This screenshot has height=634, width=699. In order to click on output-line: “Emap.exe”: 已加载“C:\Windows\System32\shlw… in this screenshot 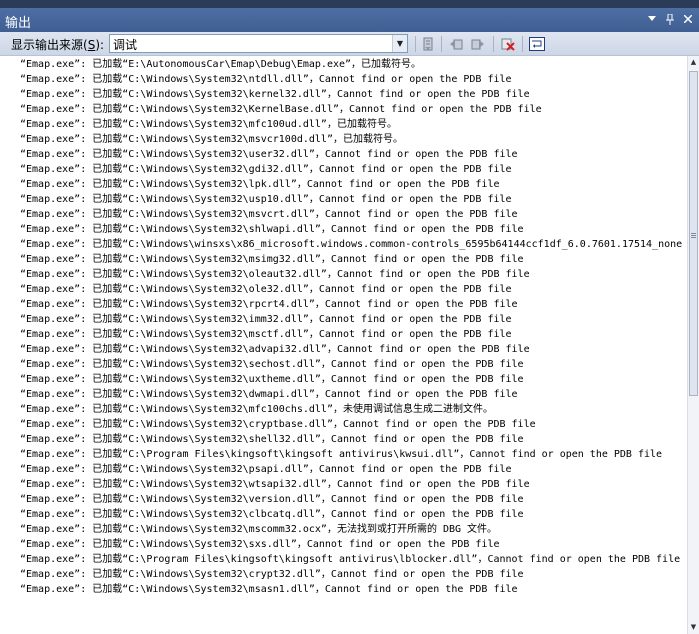, I will do `click(272, 229)`.